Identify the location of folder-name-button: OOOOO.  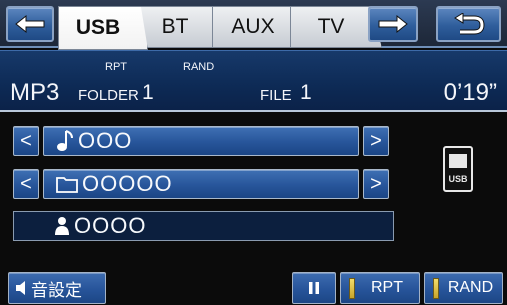
(201, 184).